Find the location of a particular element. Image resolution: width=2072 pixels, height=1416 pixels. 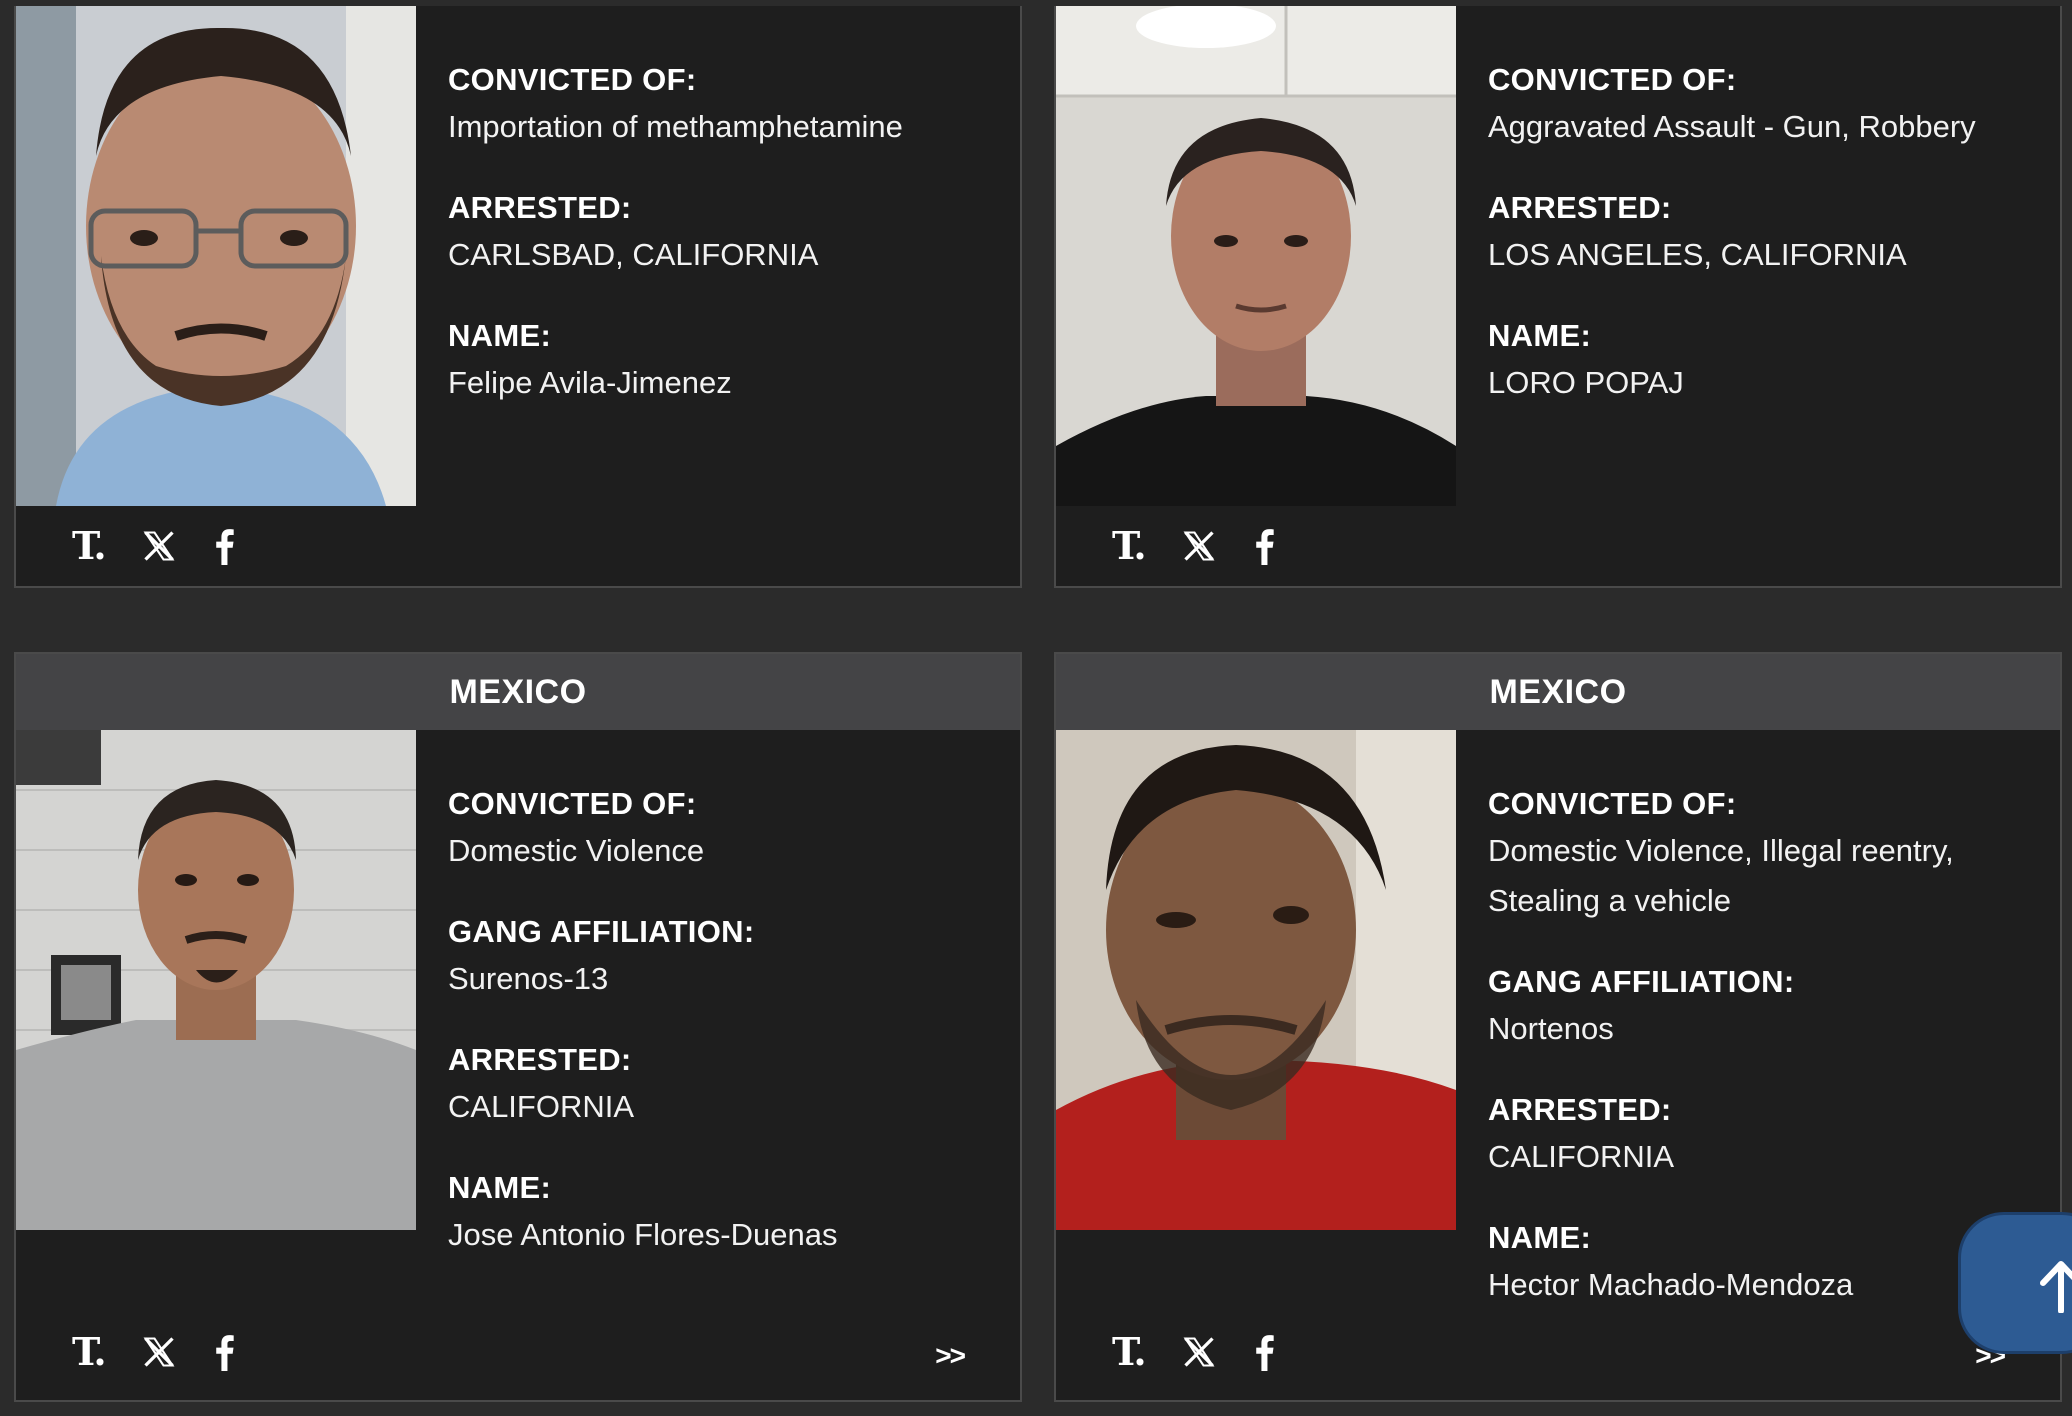

arrow-up-icon is located at coordinates (2056, 1287).